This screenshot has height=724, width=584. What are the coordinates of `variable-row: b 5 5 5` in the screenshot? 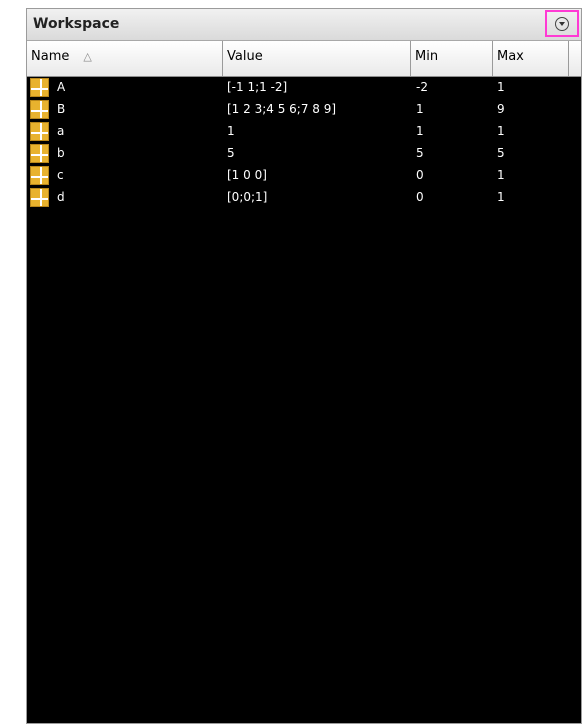 It's located at (304, 154).